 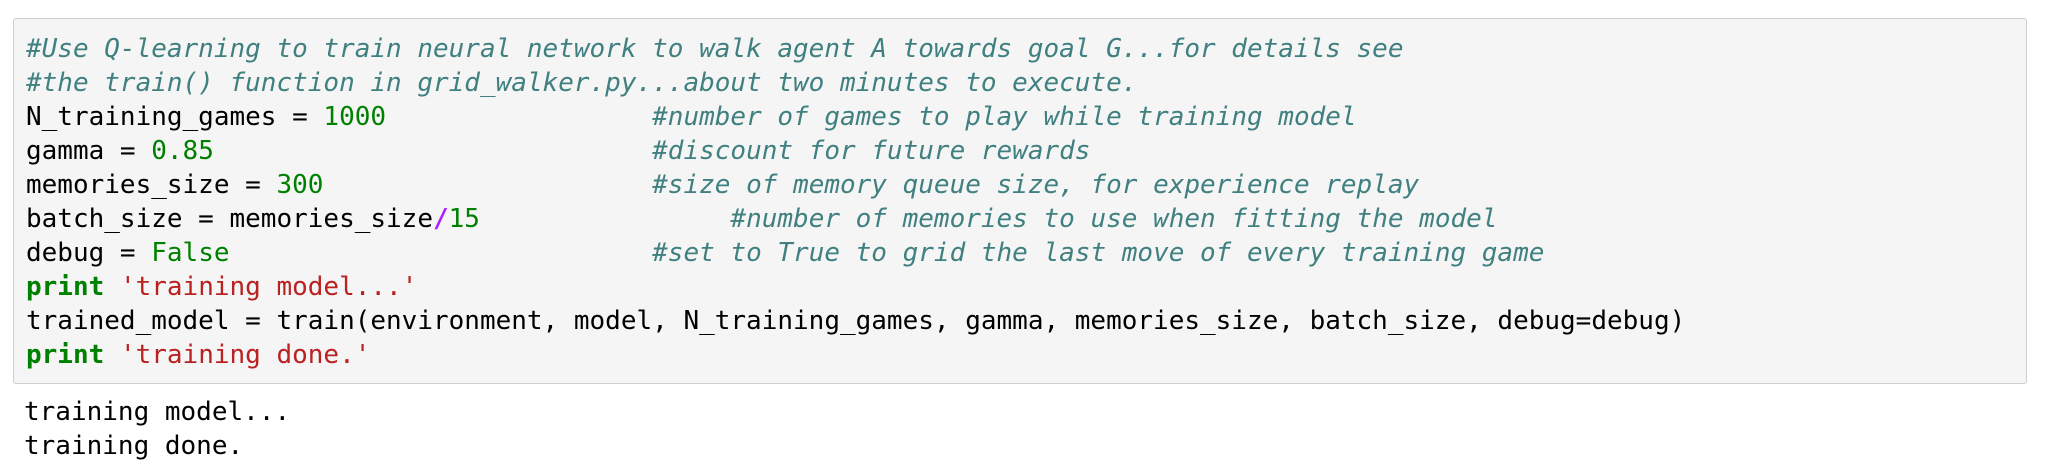 I want to click on code-number: 15, so click(x=464, y=219).